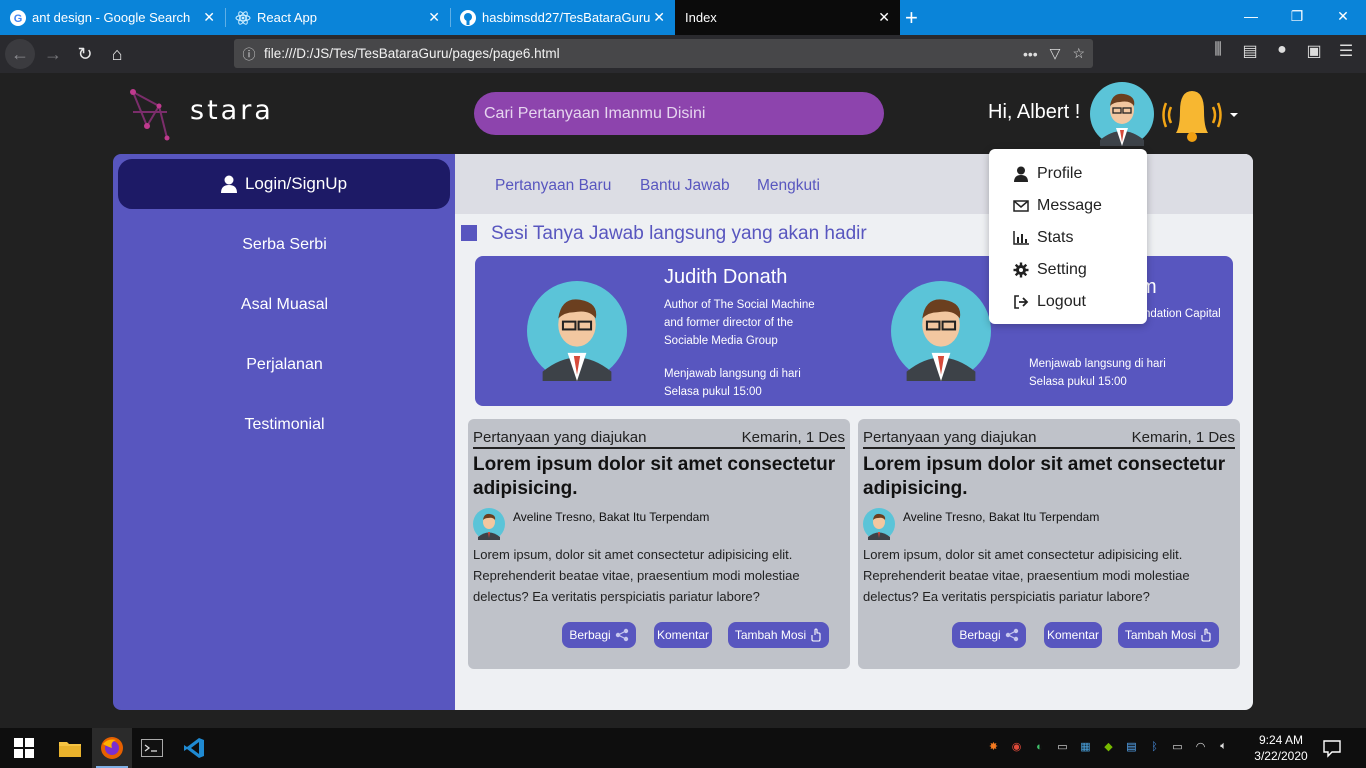 The height and width of the screenshot is (768, 1366). Describe the element at coordinates (1183, 437) in the screenshot. I see `question-date: Kemarin, 1 Des` at that location.